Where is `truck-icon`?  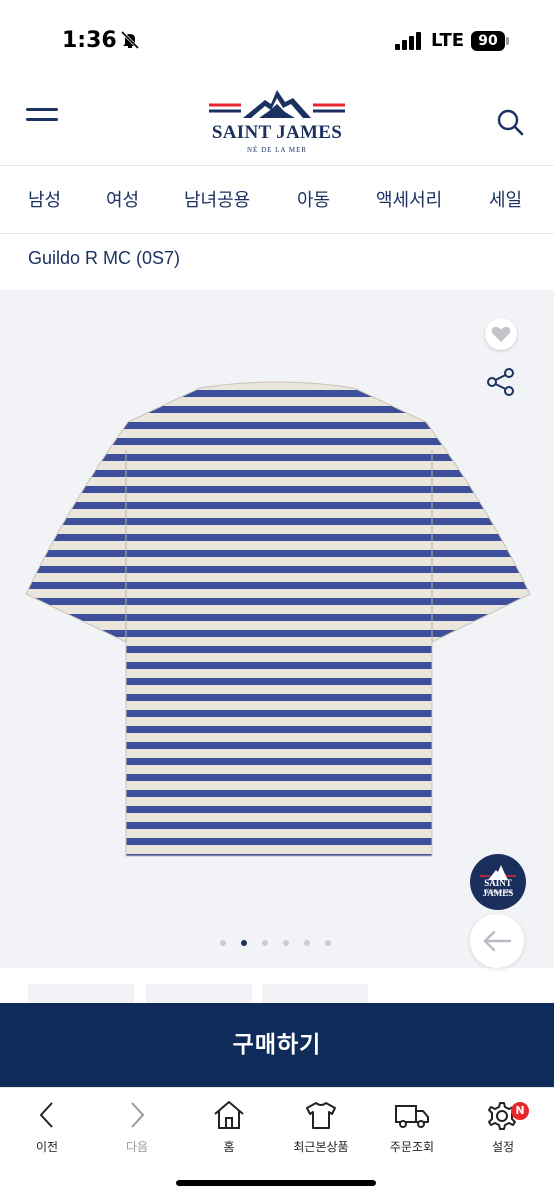
truck-icon is located at coordinates (412, 1116).